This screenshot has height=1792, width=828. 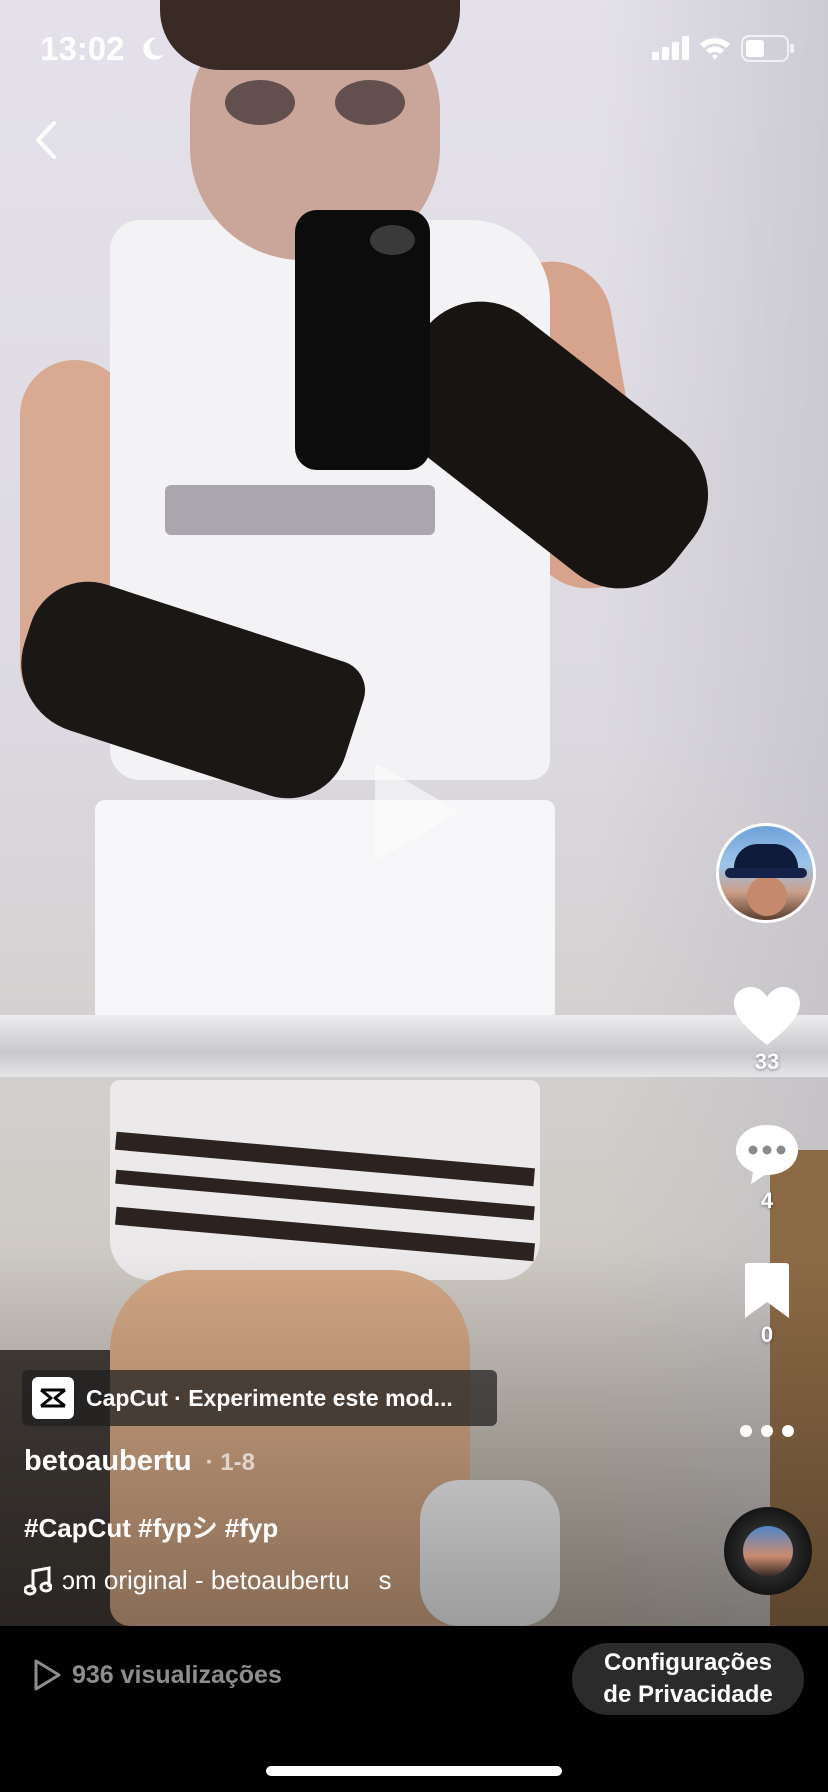 What do you see at coordinates (230, 1462) in the screenshot?
I see `post-date: · 1-8` at bounding box center [230, 1462].